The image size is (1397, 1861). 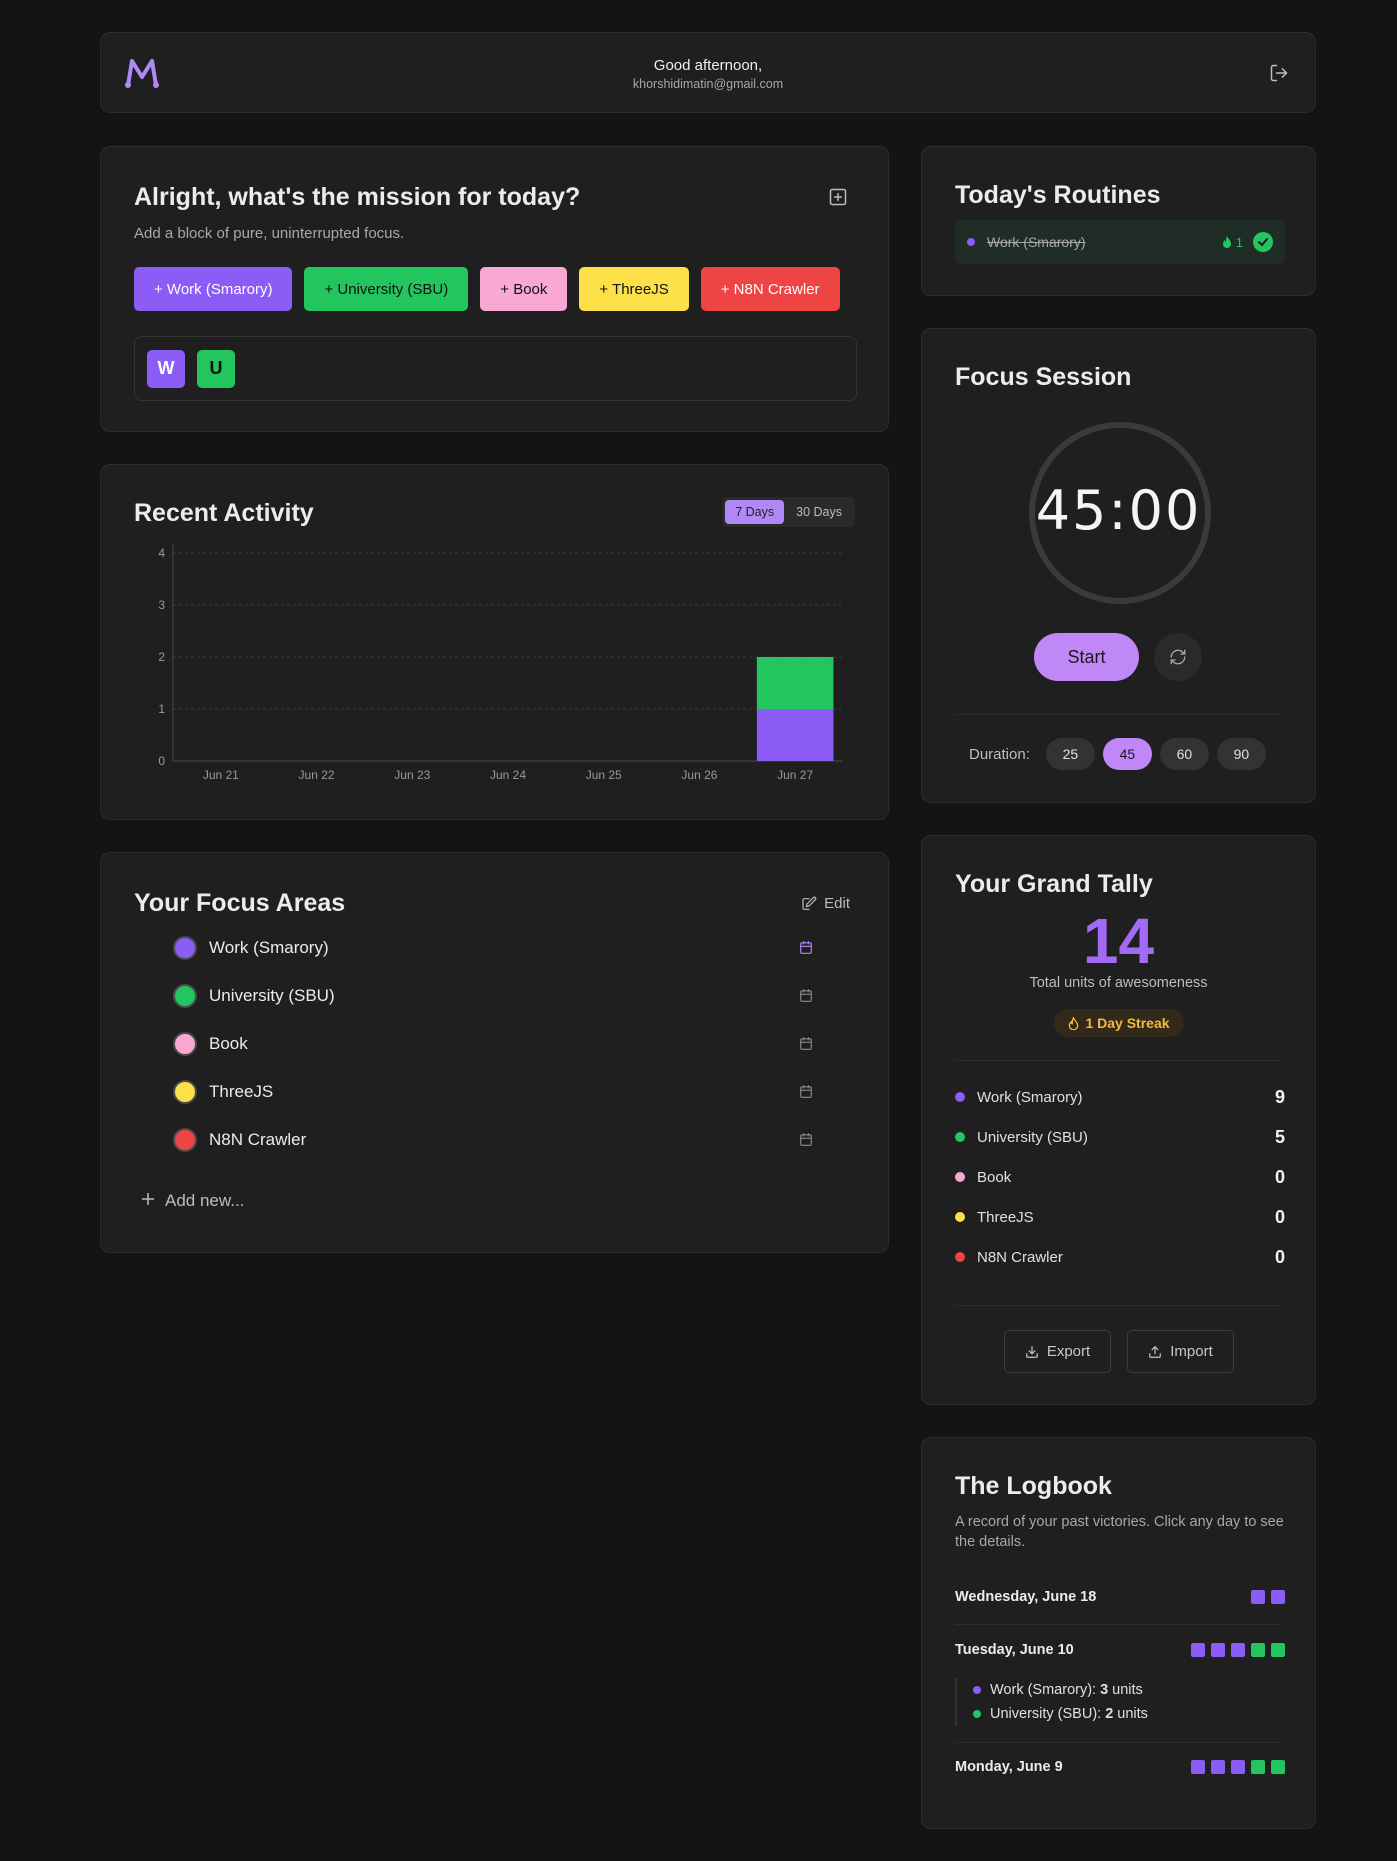 What do you see at coordinates (1279, 1096) in the screenshot?
I see `tally-value: 9` at bounding box center [1279, 1096].